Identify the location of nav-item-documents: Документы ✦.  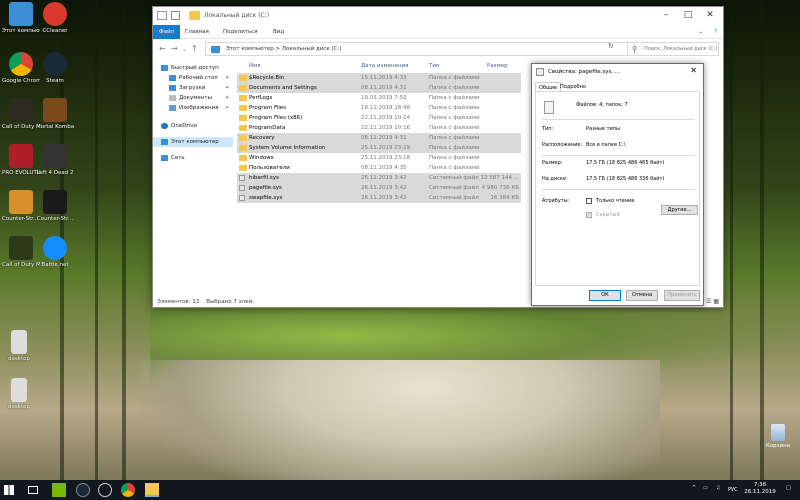
(199, 98).